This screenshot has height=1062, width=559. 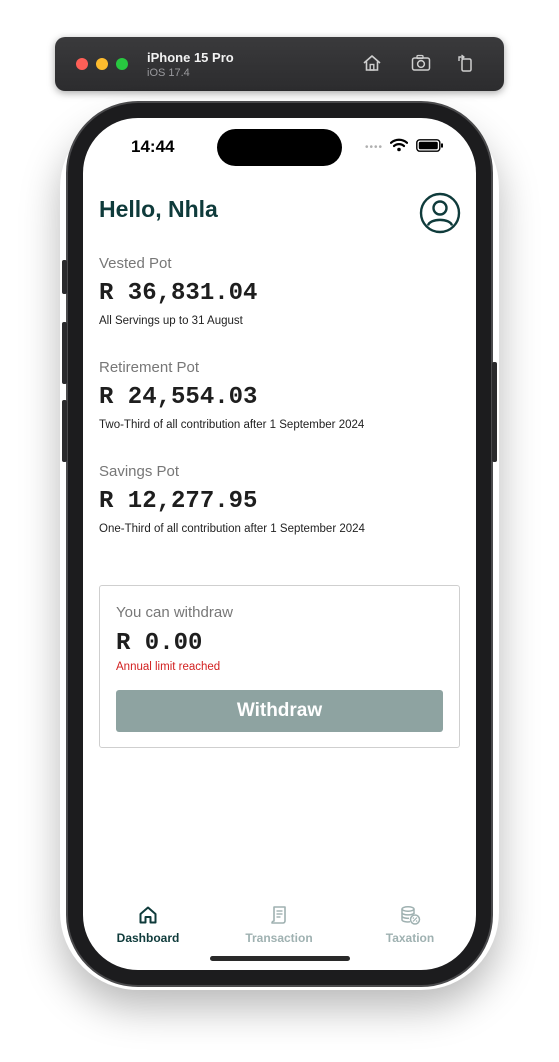 I want to click on status-time: 14:44, so click(x=153, y=146).